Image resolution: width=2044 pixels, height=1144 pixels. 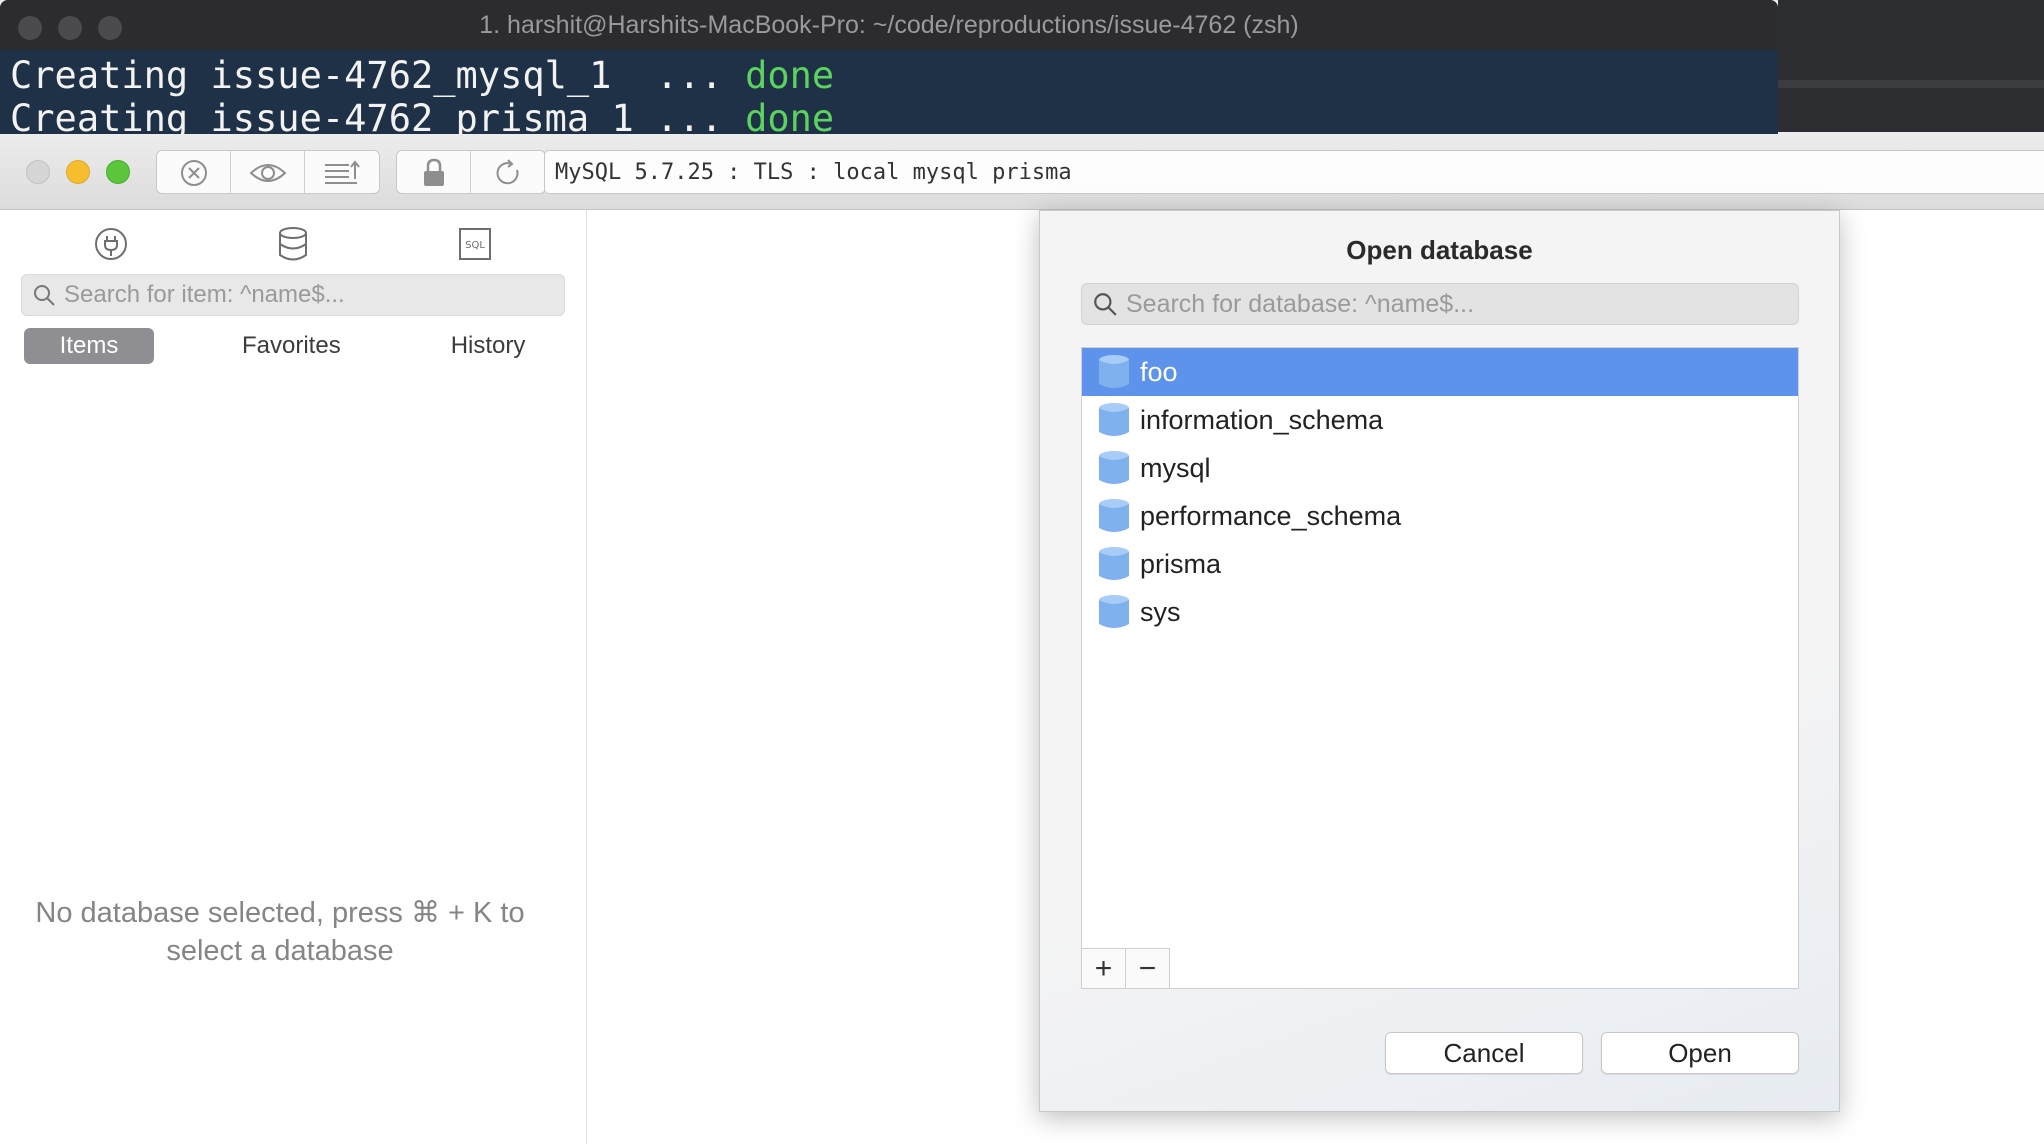 I want to click on sidebar-search-input, so click(x=314, y=295).